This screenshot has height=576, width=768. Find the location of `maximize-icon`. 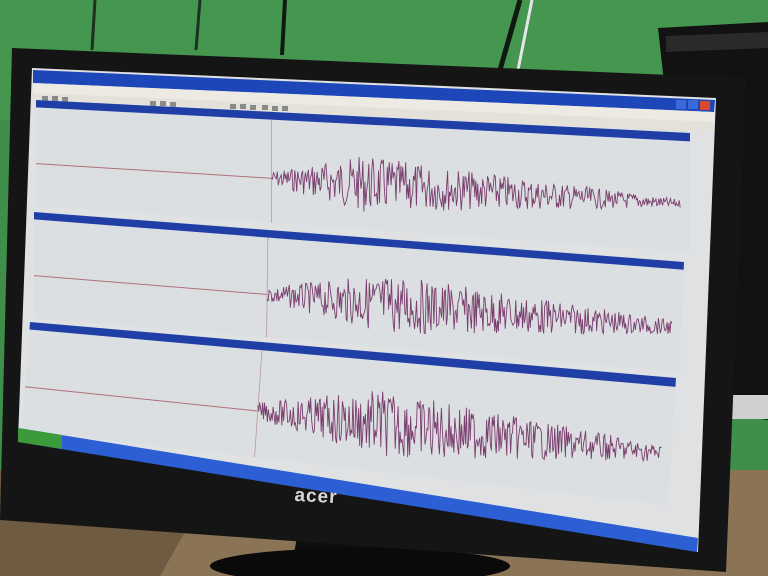

maximize-icon is located at coordinates (693, 104).